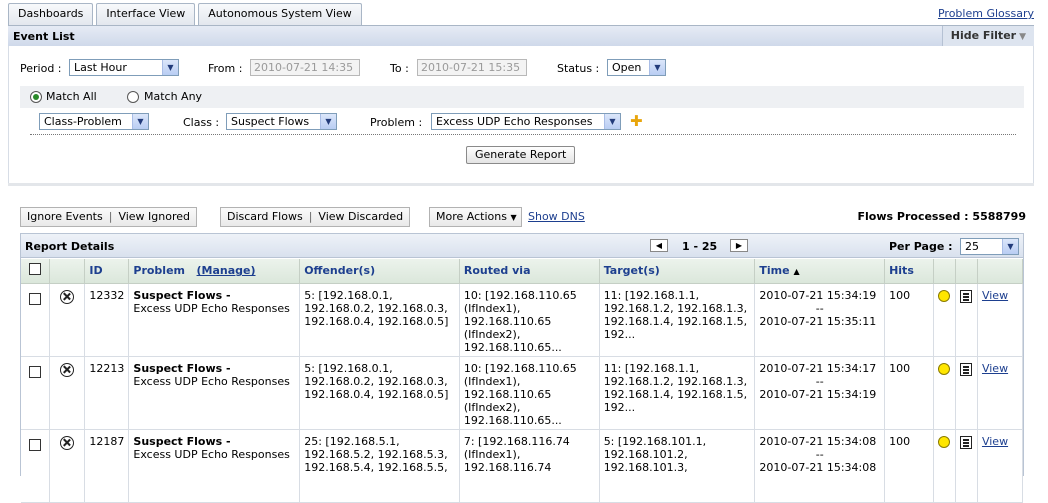 This screenshot has height=503, width=1048. What do you see at coordinates (280, 14) in the screenshot?
I see `tab-autonomous-system-view: Autonomous System View` at bounding box center [280, 14].